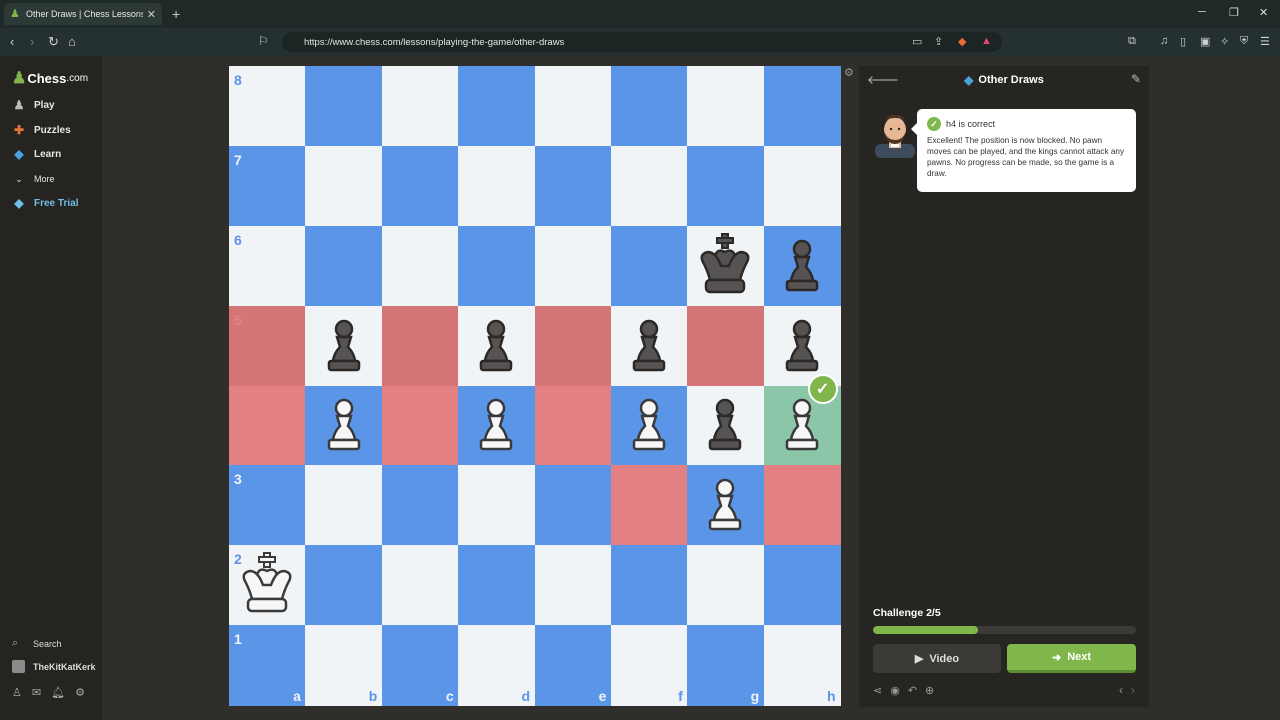  I want to click on black-king-g6, so click(725, 266).